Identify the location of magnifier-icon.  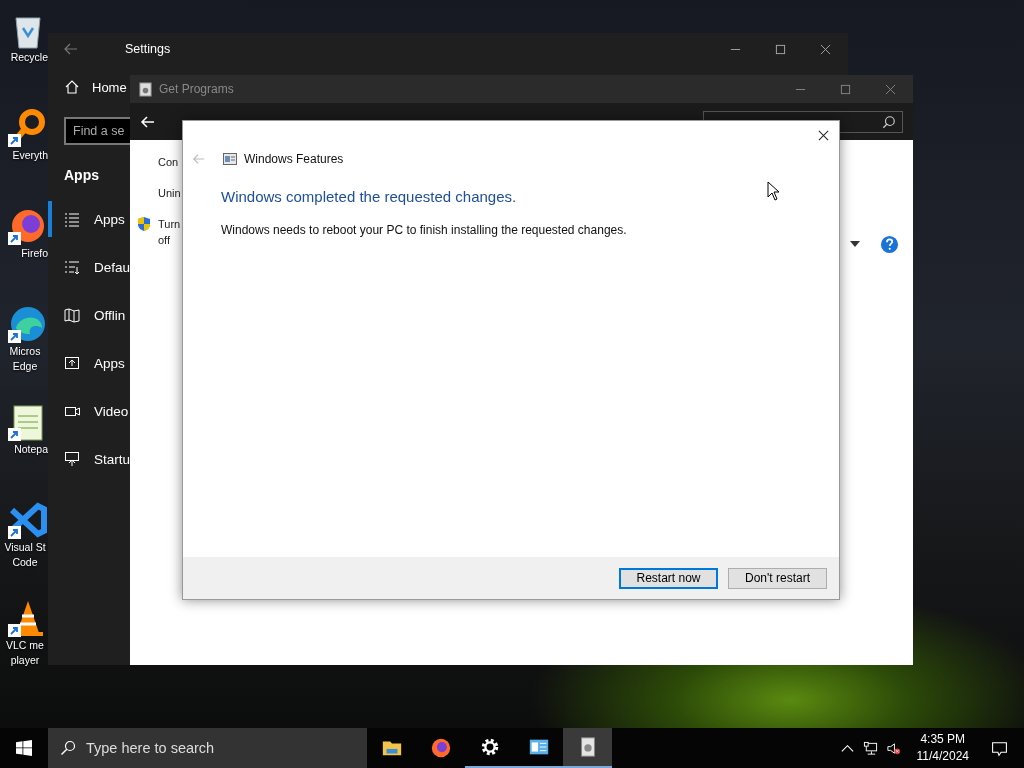
(28, 128).